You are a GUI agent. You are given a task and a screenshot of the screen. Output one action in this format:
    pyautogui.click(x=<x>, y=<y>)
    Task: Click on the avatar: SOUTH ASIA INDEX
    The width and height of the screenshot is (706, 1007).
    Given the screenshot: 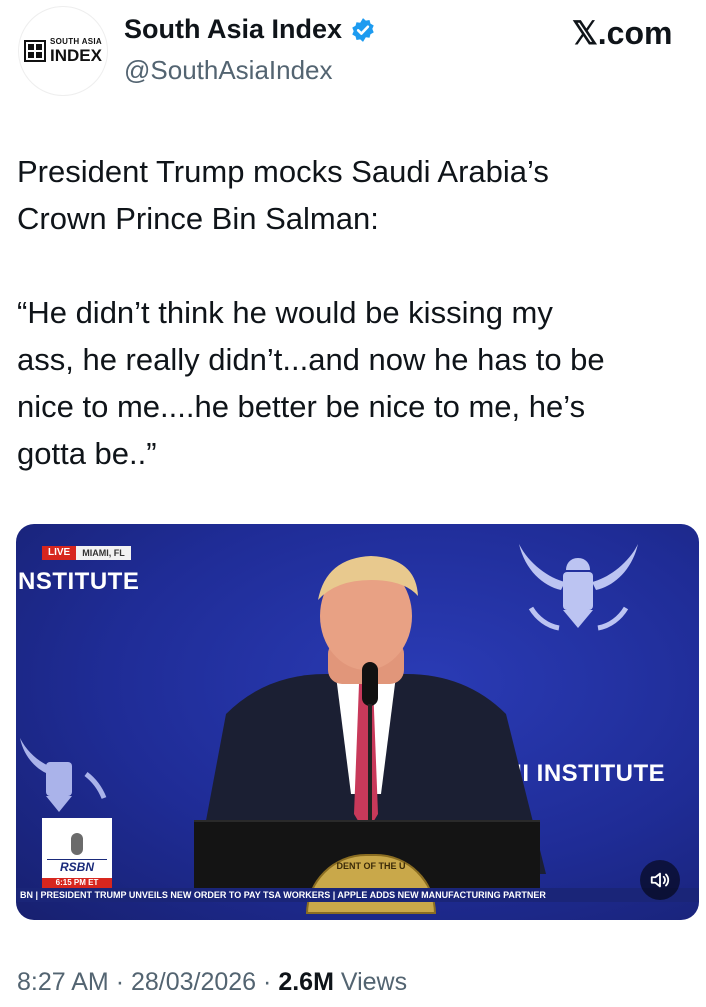 What is the action you would take?
    pyautogui.click(x=63, y=51)
    